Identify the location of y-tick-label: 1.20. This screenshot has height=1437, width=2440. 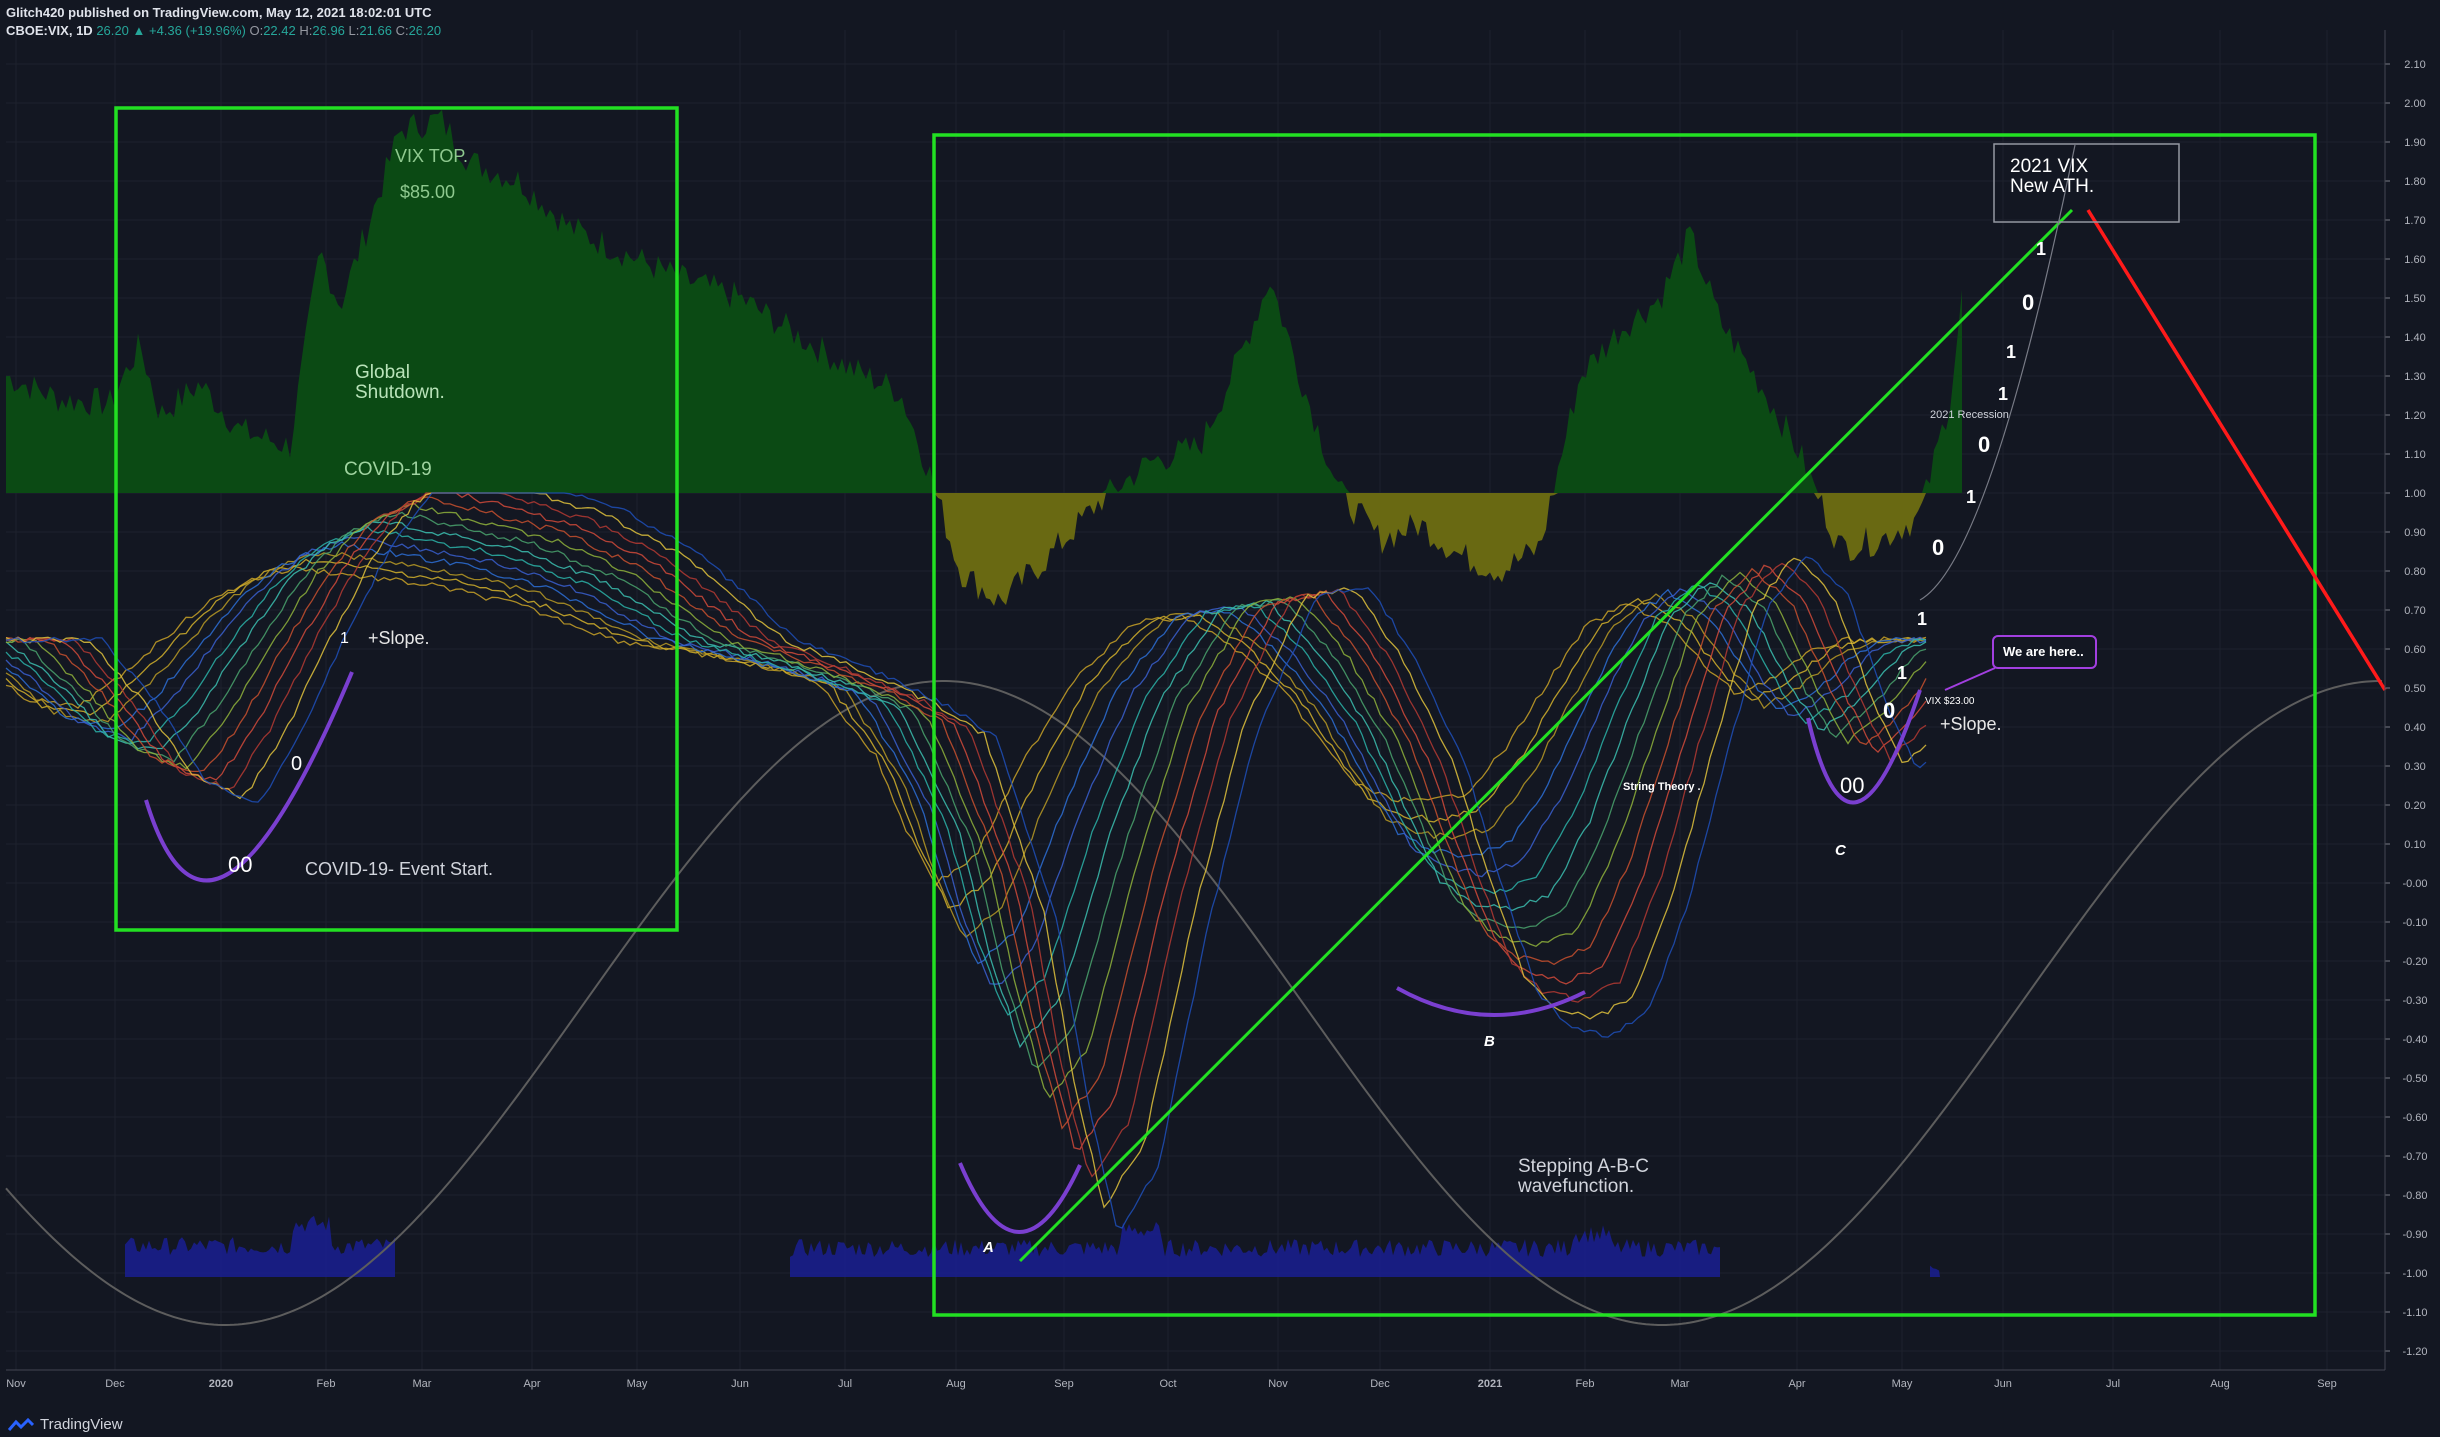
(2414, 416).